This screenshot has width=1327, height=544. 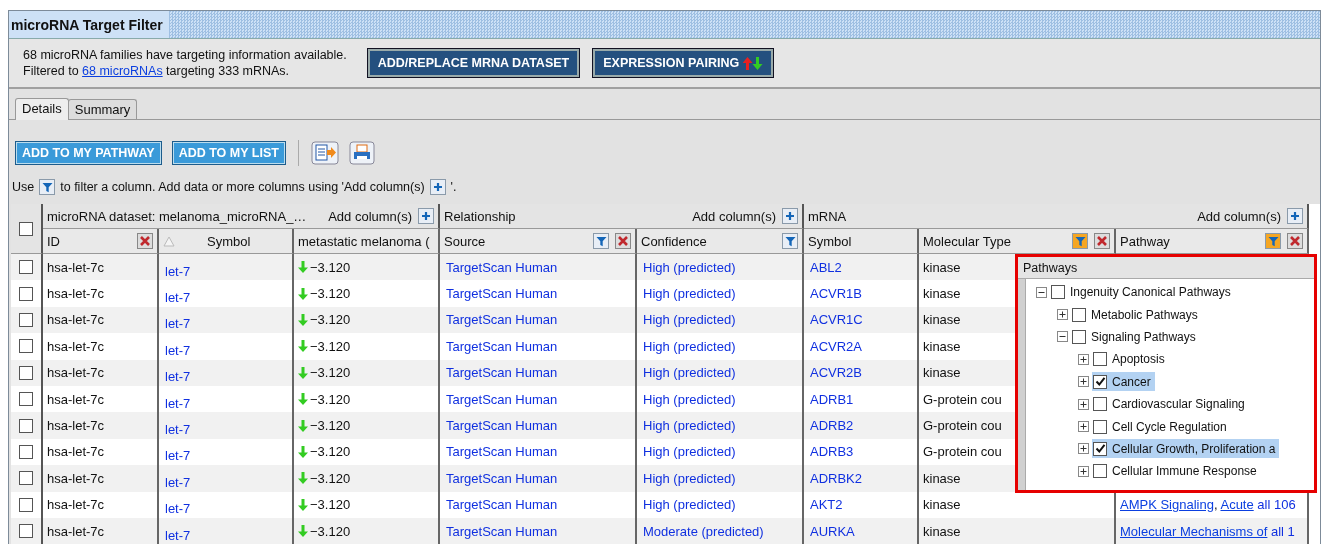 I want to click on plus-icon, so click(x=790, y=216).